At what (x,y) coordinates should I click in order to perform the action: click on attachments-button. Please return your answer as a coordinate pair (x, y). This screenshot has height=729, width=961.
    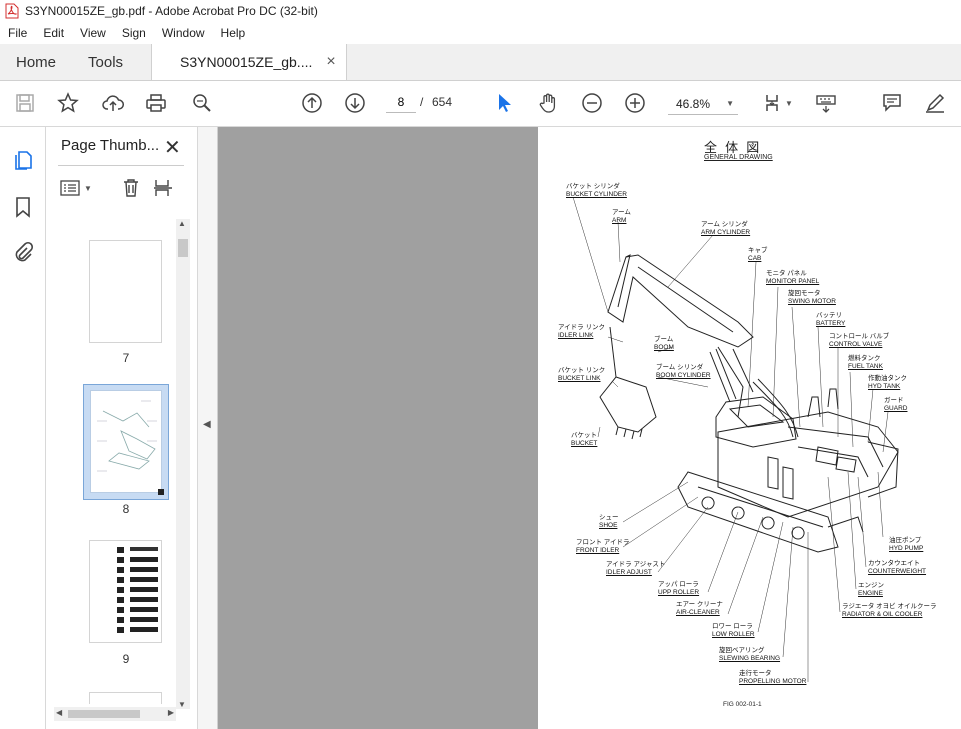
    Looking at the image, I should click on (23, 253).